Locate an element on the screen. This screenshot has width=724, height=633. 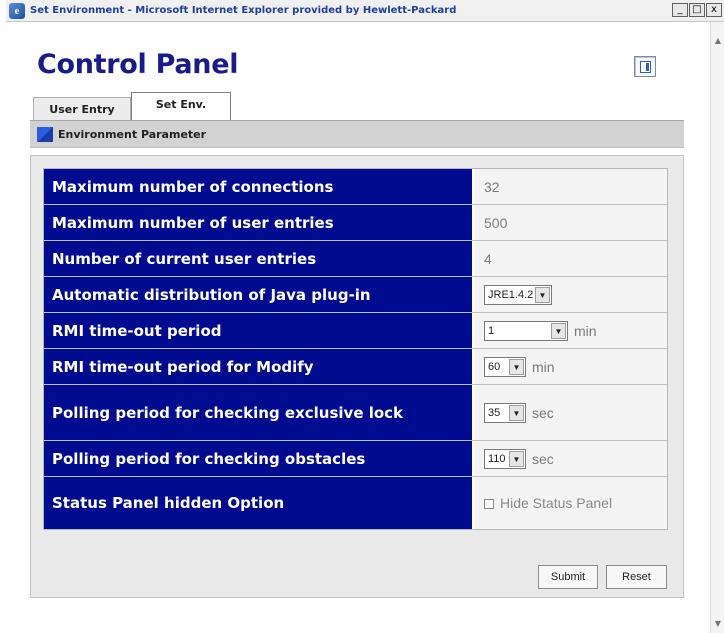
polling-obstacles-select: 110 ▼ is located at coordinates (505, 458).